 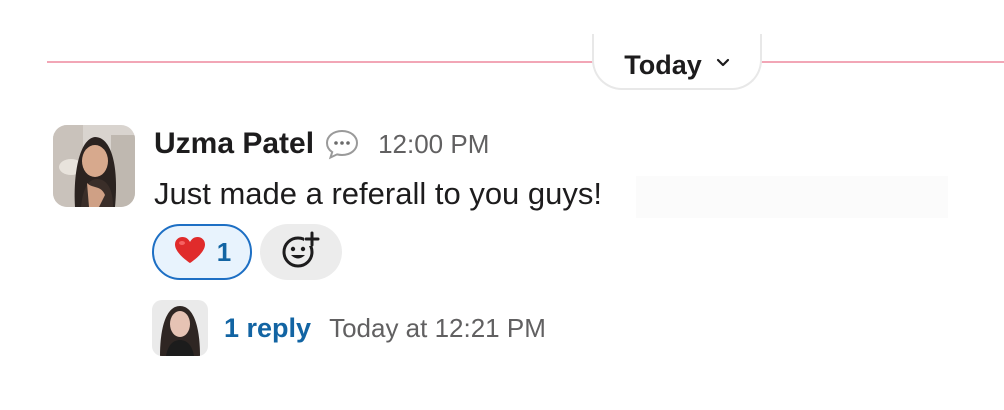 I want to click on add-emoji-icon, so click(x=301, y=252).